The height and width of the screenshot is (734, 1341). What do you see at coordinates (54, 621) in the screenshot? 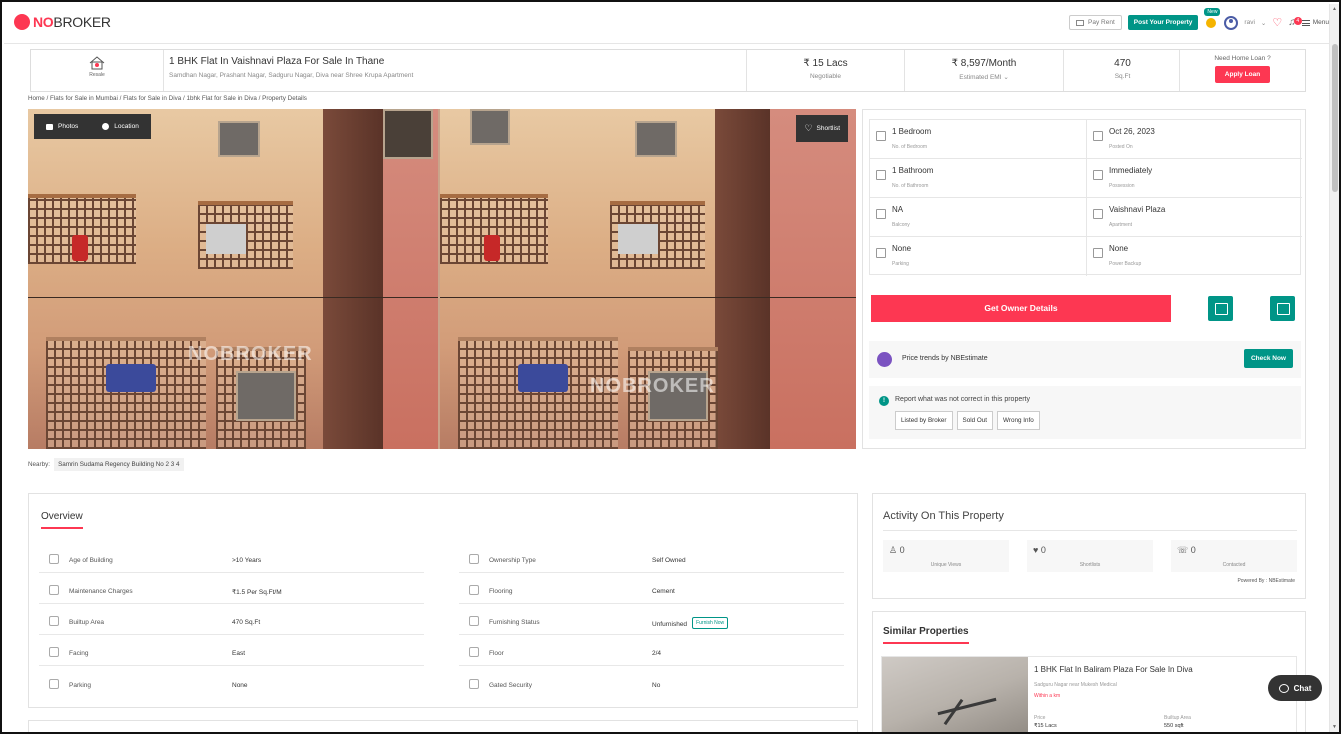
I see `builtup-area-icon` at bounding box center [54, 621].